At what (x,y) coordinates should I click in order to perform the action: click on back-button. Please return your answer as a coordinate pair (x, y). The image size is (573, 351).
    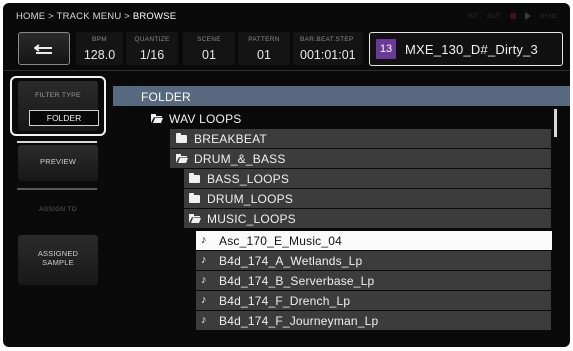
    Looking at the image, I should click on (44, 48).